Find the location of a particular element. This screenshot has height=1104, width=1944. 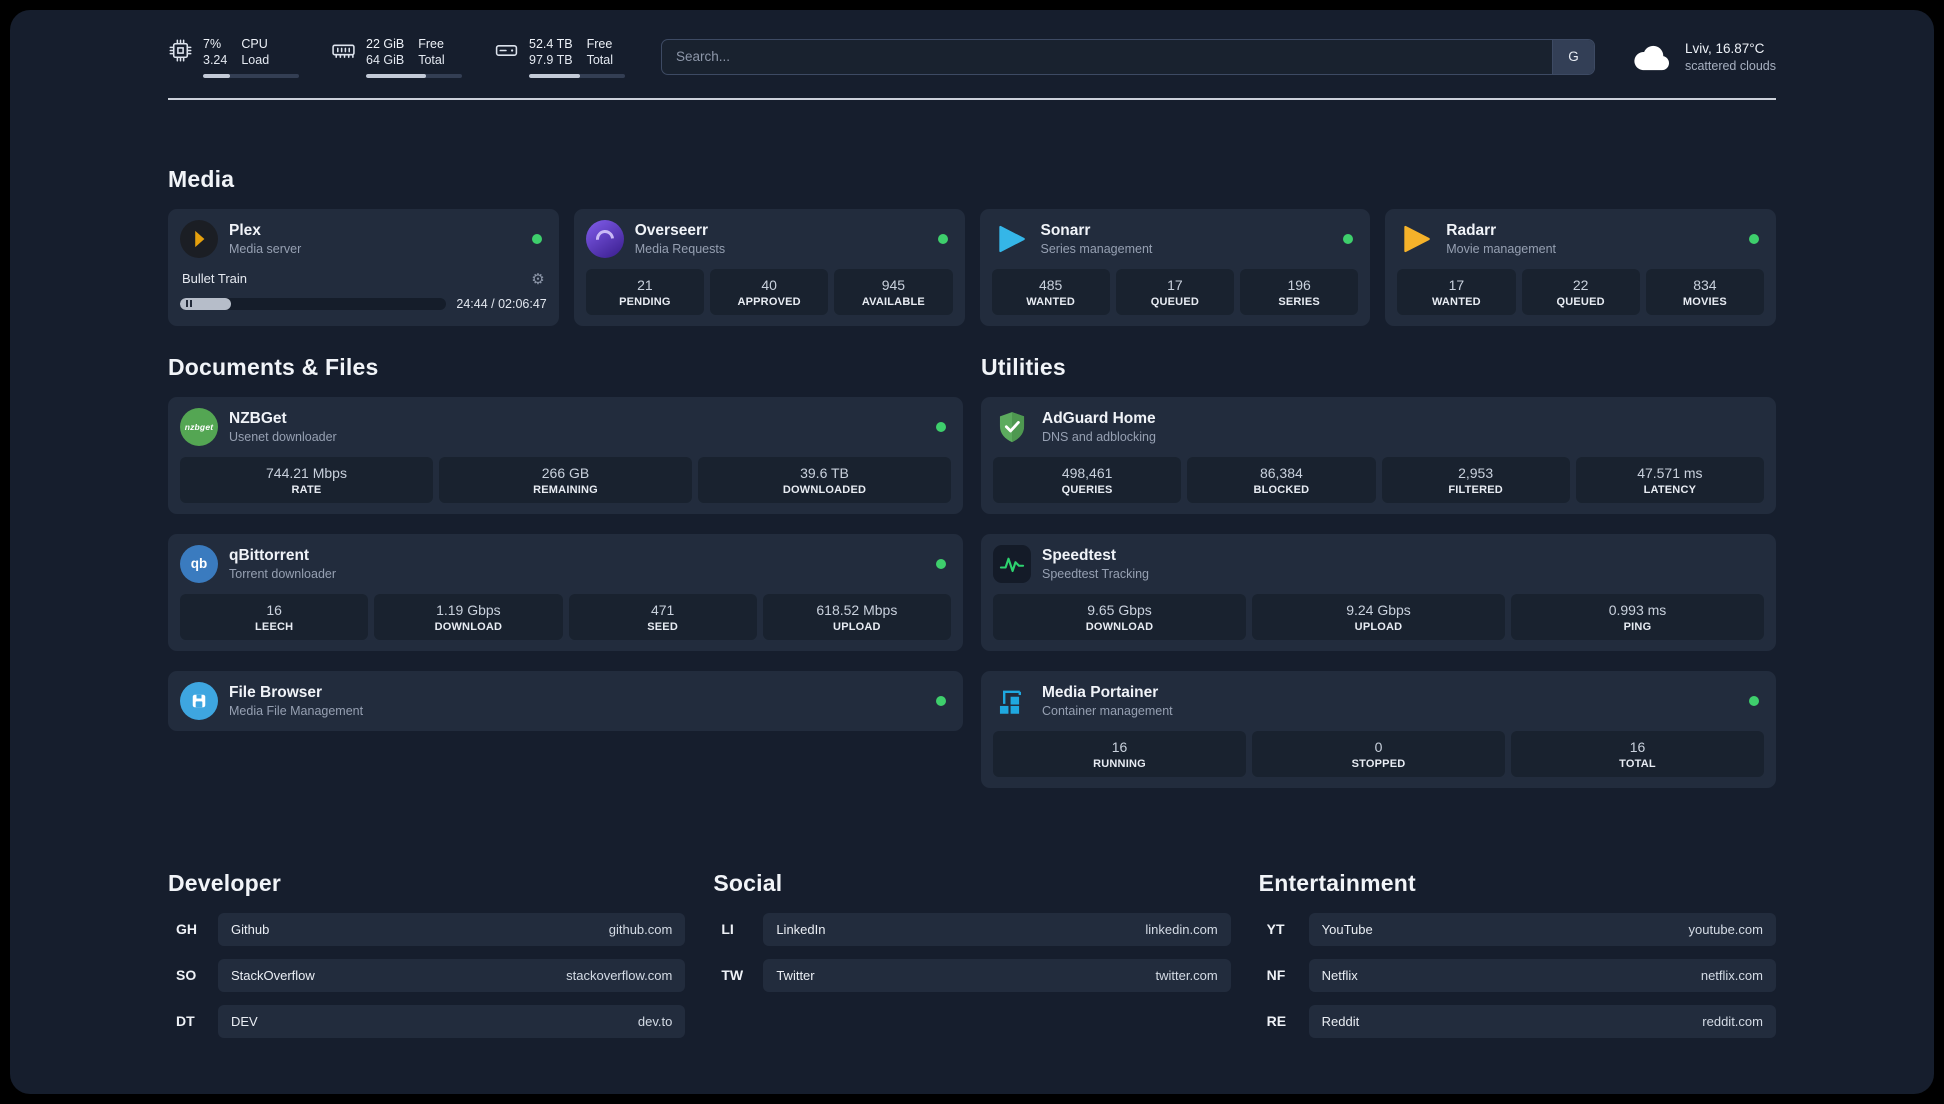

now-playing-title: Bullet Train is located at coordinates (215, 278).